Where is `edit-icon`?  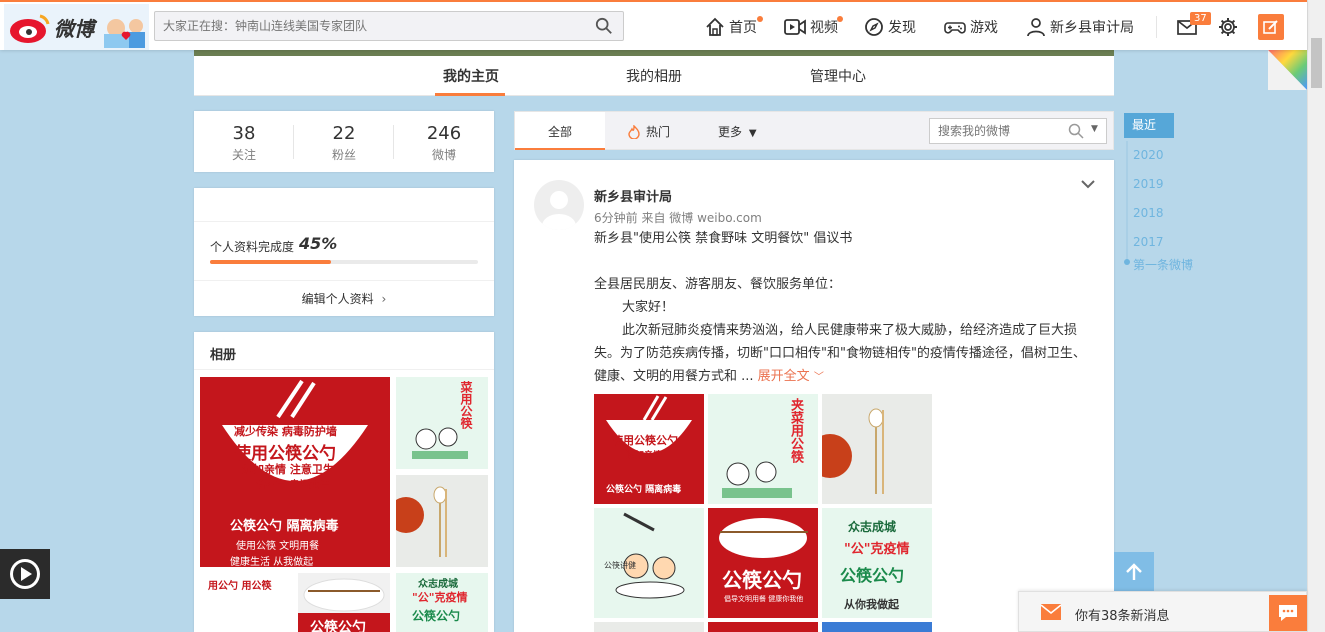
edit-icon is located at coordinates (1270, 27).